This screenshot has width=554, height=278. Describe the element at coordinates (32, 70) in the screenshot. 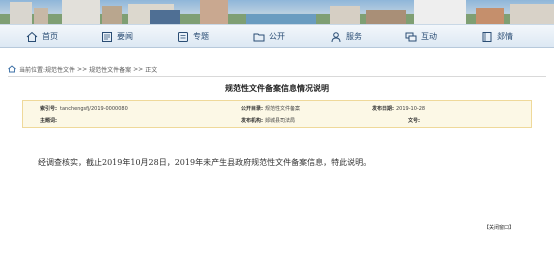

I see `breadcrumb-prefix: 当前位置:` at that location.